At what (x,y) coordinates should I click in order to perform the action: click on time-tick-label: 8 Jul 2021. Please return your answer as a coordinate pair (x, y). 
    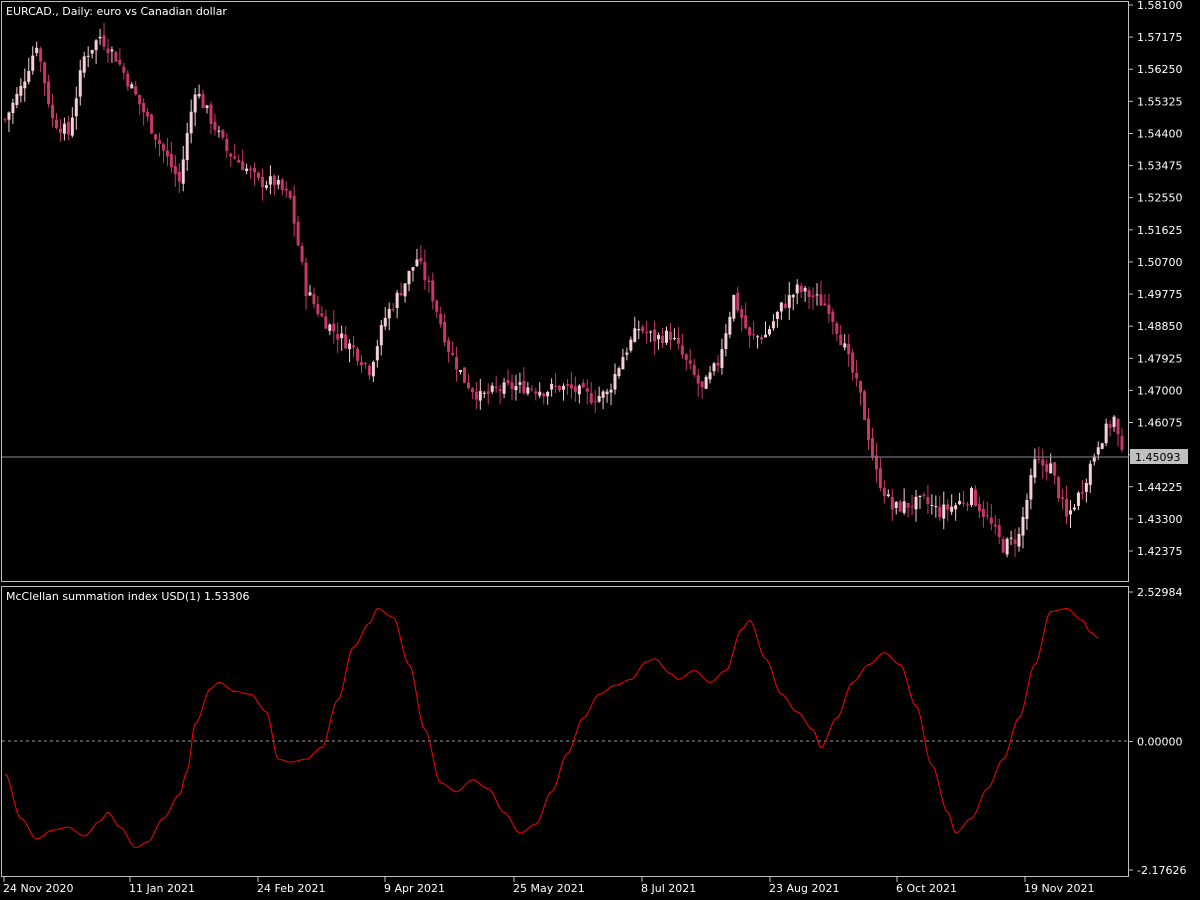
    Looking at the image, I should click on (668, 888).